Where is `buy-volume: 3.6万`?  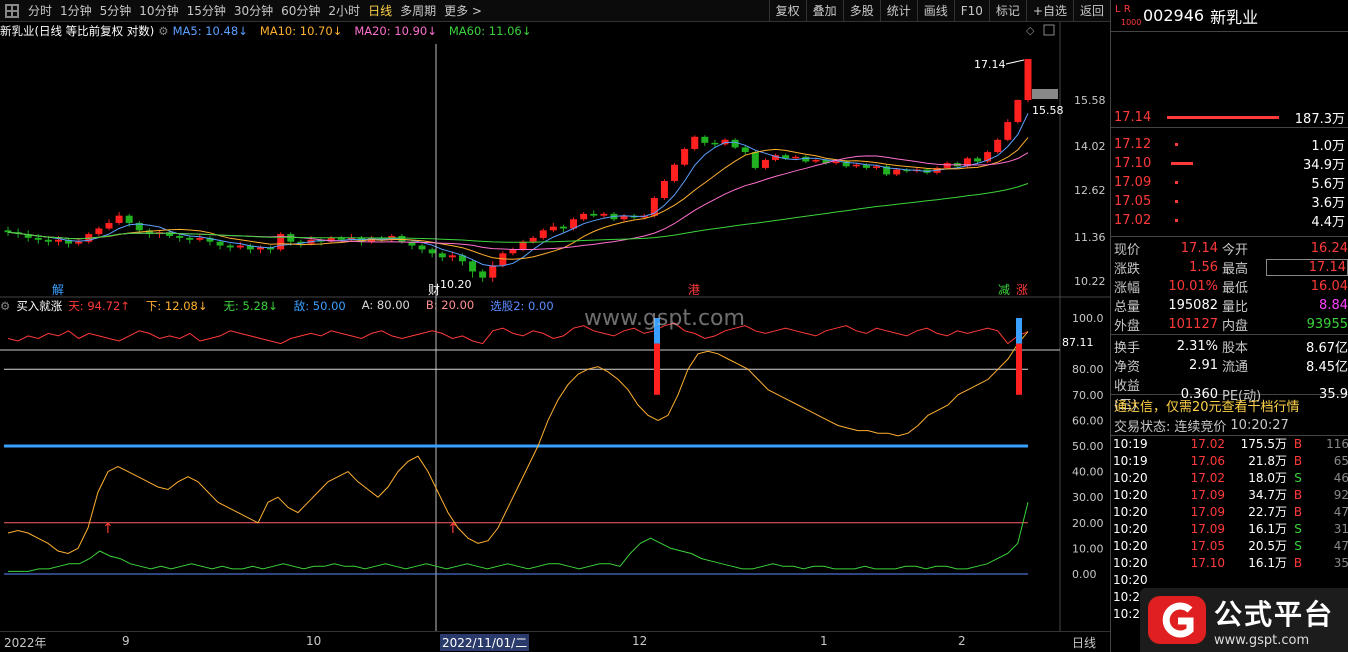 buy-volume: 3.6万 is located at coordinates (1328, 203).